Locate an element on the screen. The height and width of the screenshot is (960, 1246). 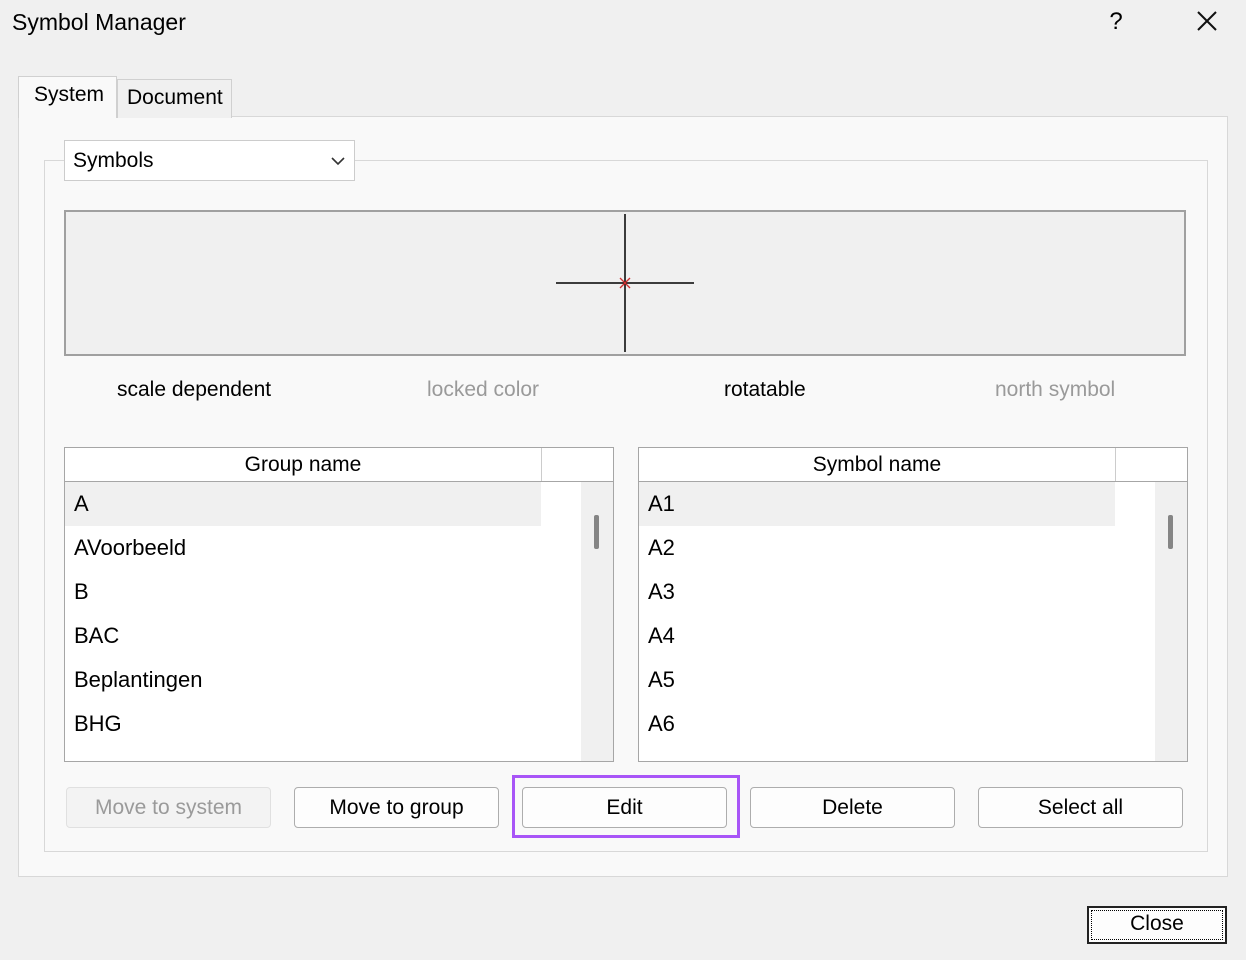
symbol-list-header: Symbol name is located at coordinates (913, 465).